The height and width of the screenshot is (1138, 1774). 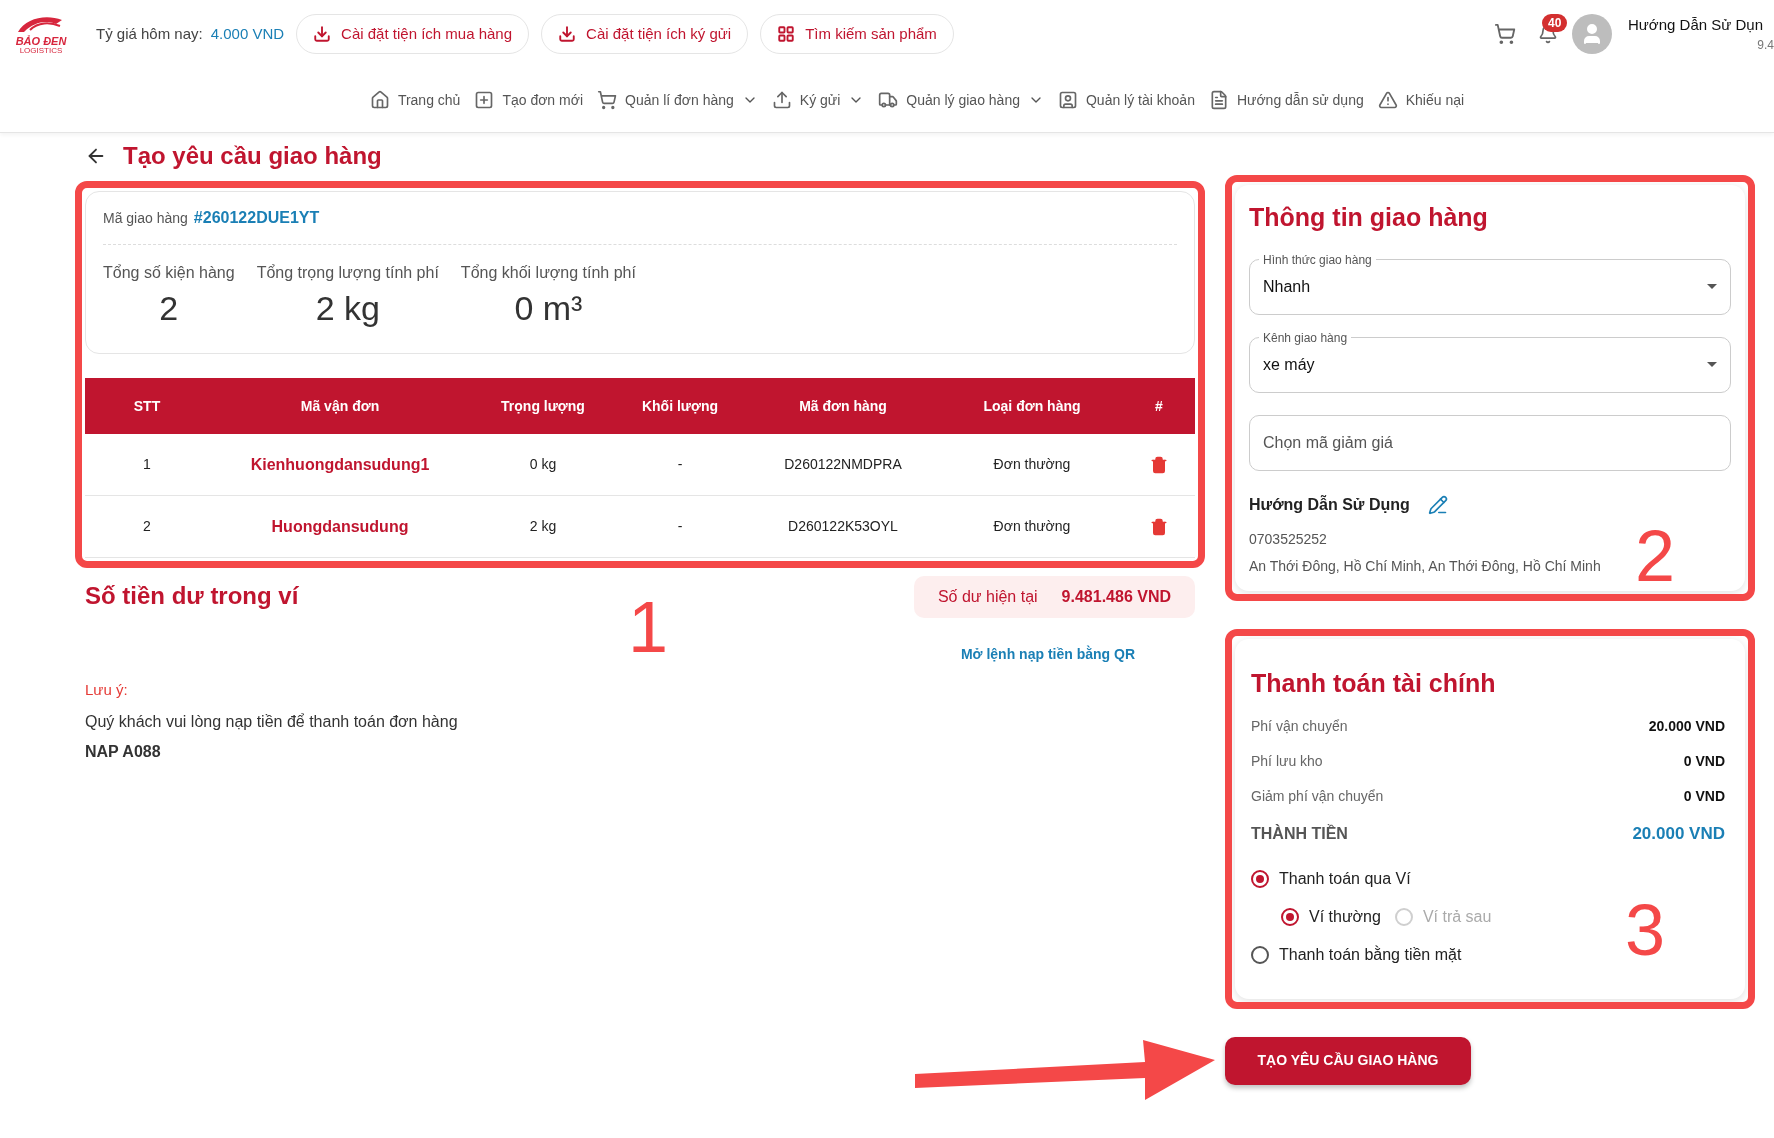 What do you see at coordinates (484, 100) in the screenshot?
I see `plus-icon` at bounding box center [484, 100].